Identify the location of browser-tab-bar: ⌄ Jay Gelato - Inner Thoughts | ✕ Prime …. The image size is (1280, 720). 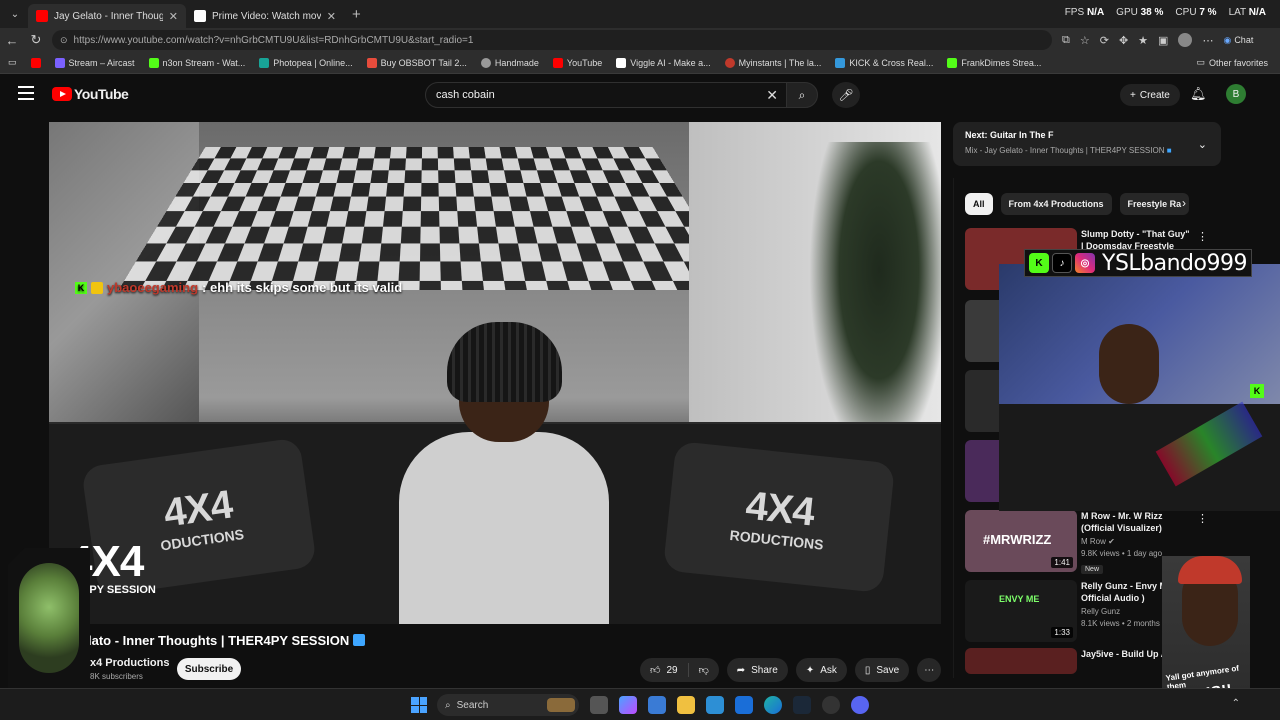
(640, 14).